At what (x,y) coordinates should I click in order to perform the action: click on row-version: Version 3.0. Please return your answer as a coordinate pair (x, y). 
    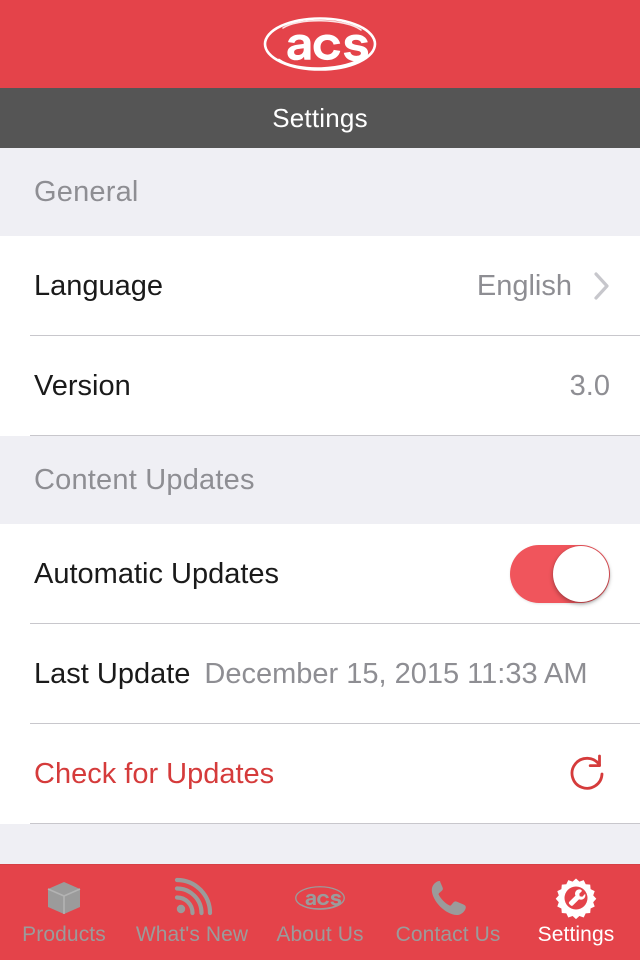
    Looking at the image, I should click on (320, 386).